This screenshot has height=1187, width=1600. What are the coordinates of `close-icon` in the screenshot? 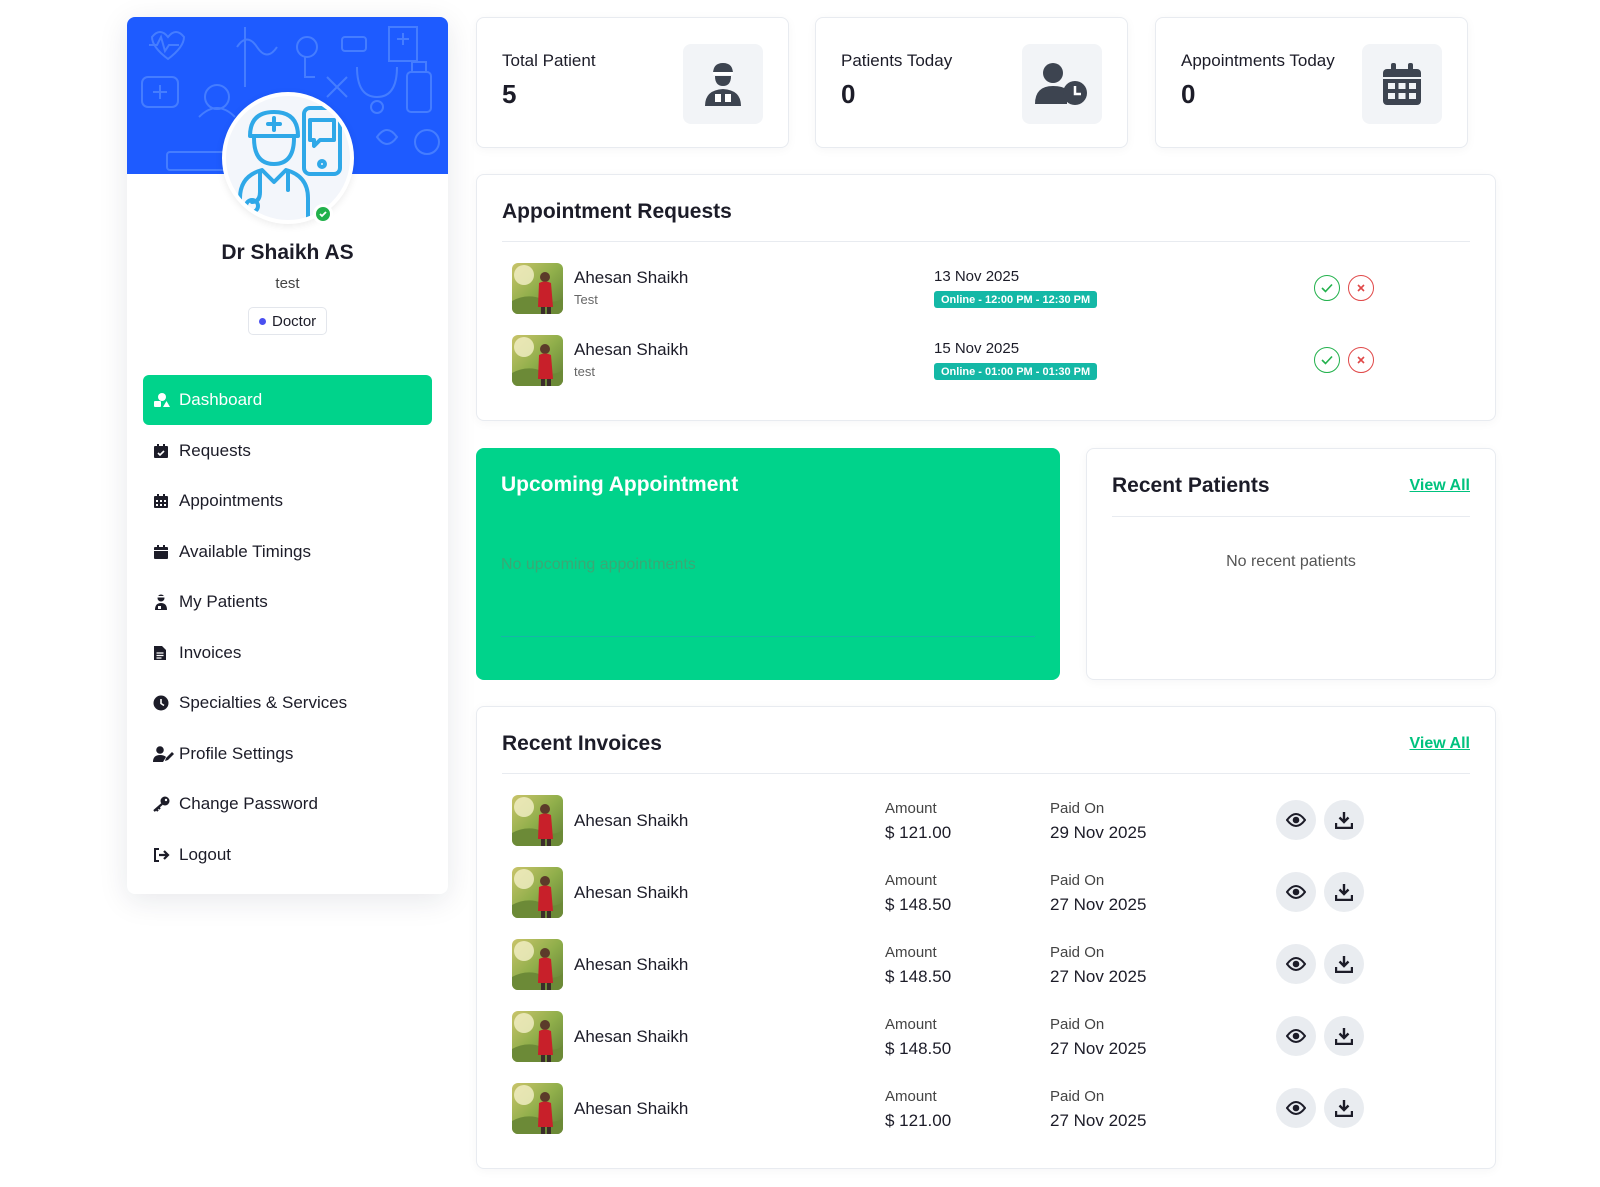 It's located at (1361, 288).